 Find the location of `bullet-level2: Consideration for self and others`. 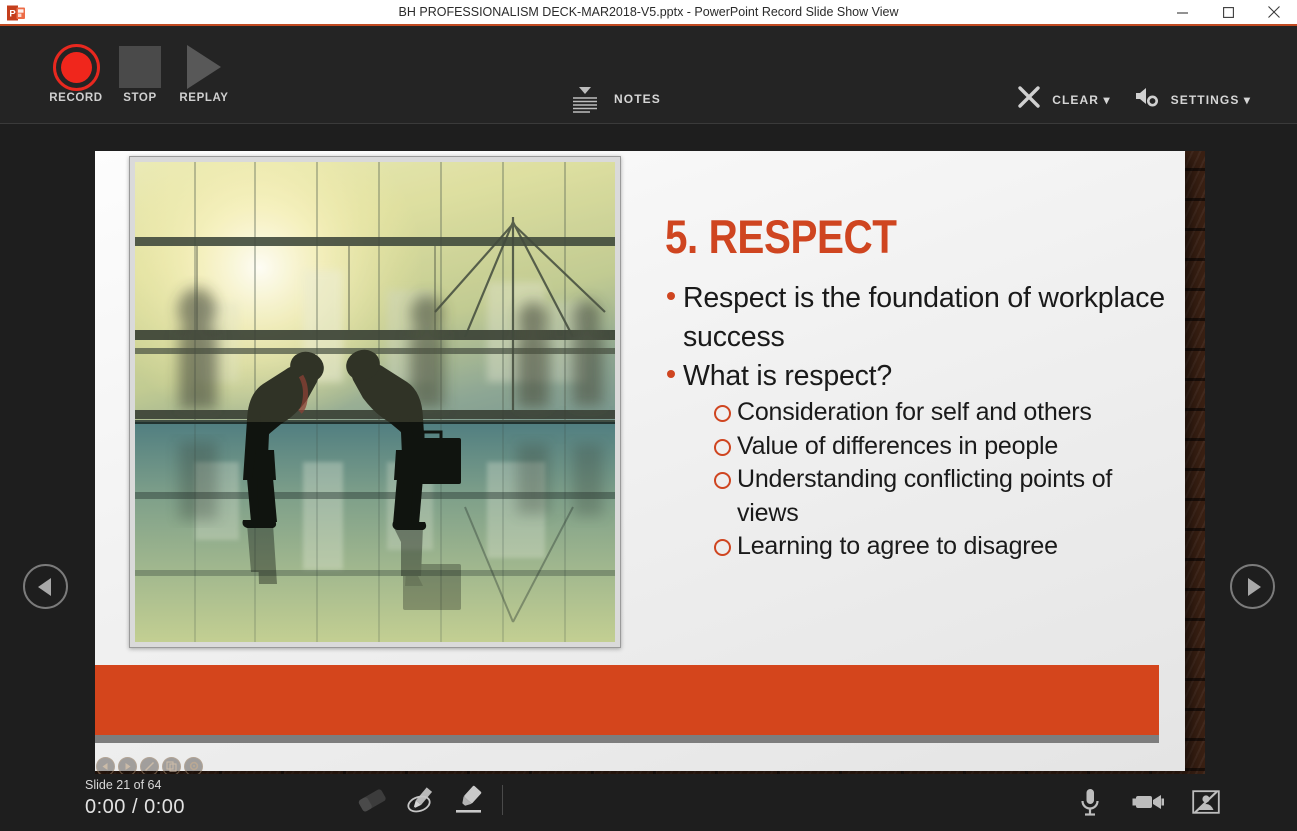

bullet-level2: Consideration for self and others is located at coordinates (939, 413).